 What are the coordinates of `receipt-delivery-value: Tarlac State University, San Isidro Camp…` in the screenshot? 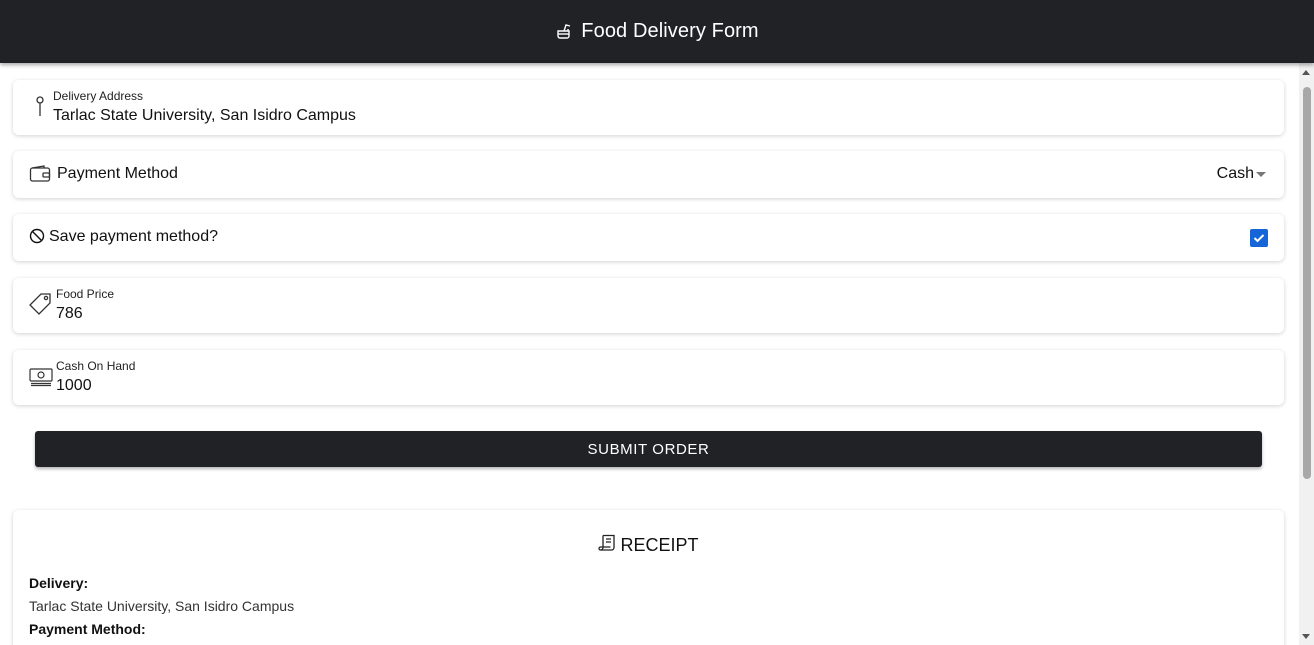 It's located at (162, 606).